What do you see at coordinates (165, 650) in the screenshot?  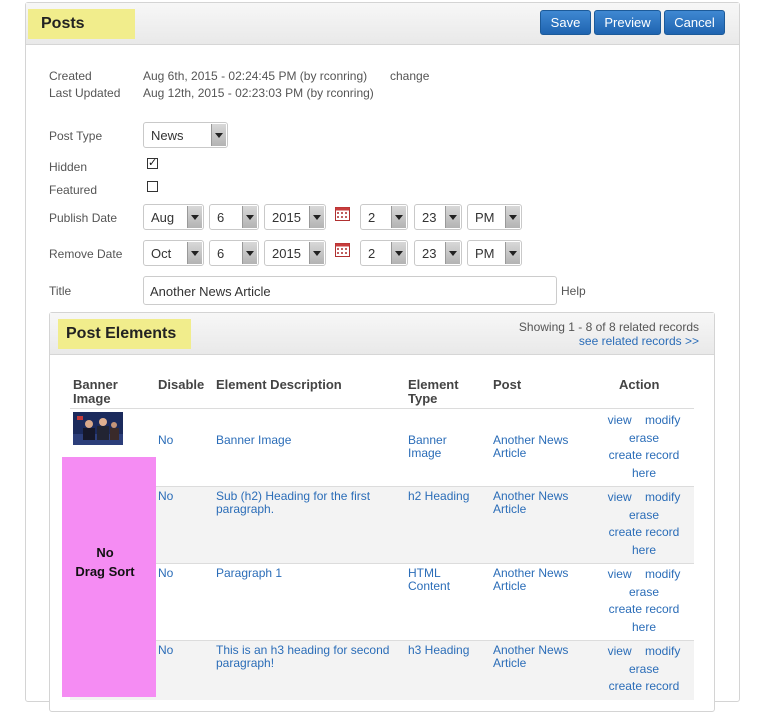 I see `row4-disable: No` at bounding box center [165, 650].